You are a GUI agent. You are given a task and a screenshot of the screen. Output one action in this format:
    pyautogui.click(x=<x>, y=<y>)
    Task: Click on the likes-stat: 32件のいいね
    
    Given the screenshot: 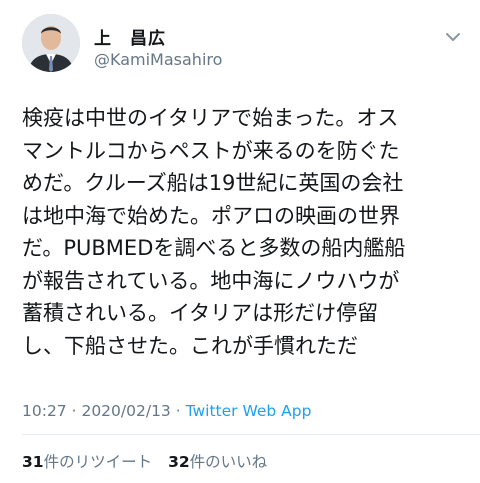 What is the action you would take?
    pyautogui.click(x=217, y=461)
    